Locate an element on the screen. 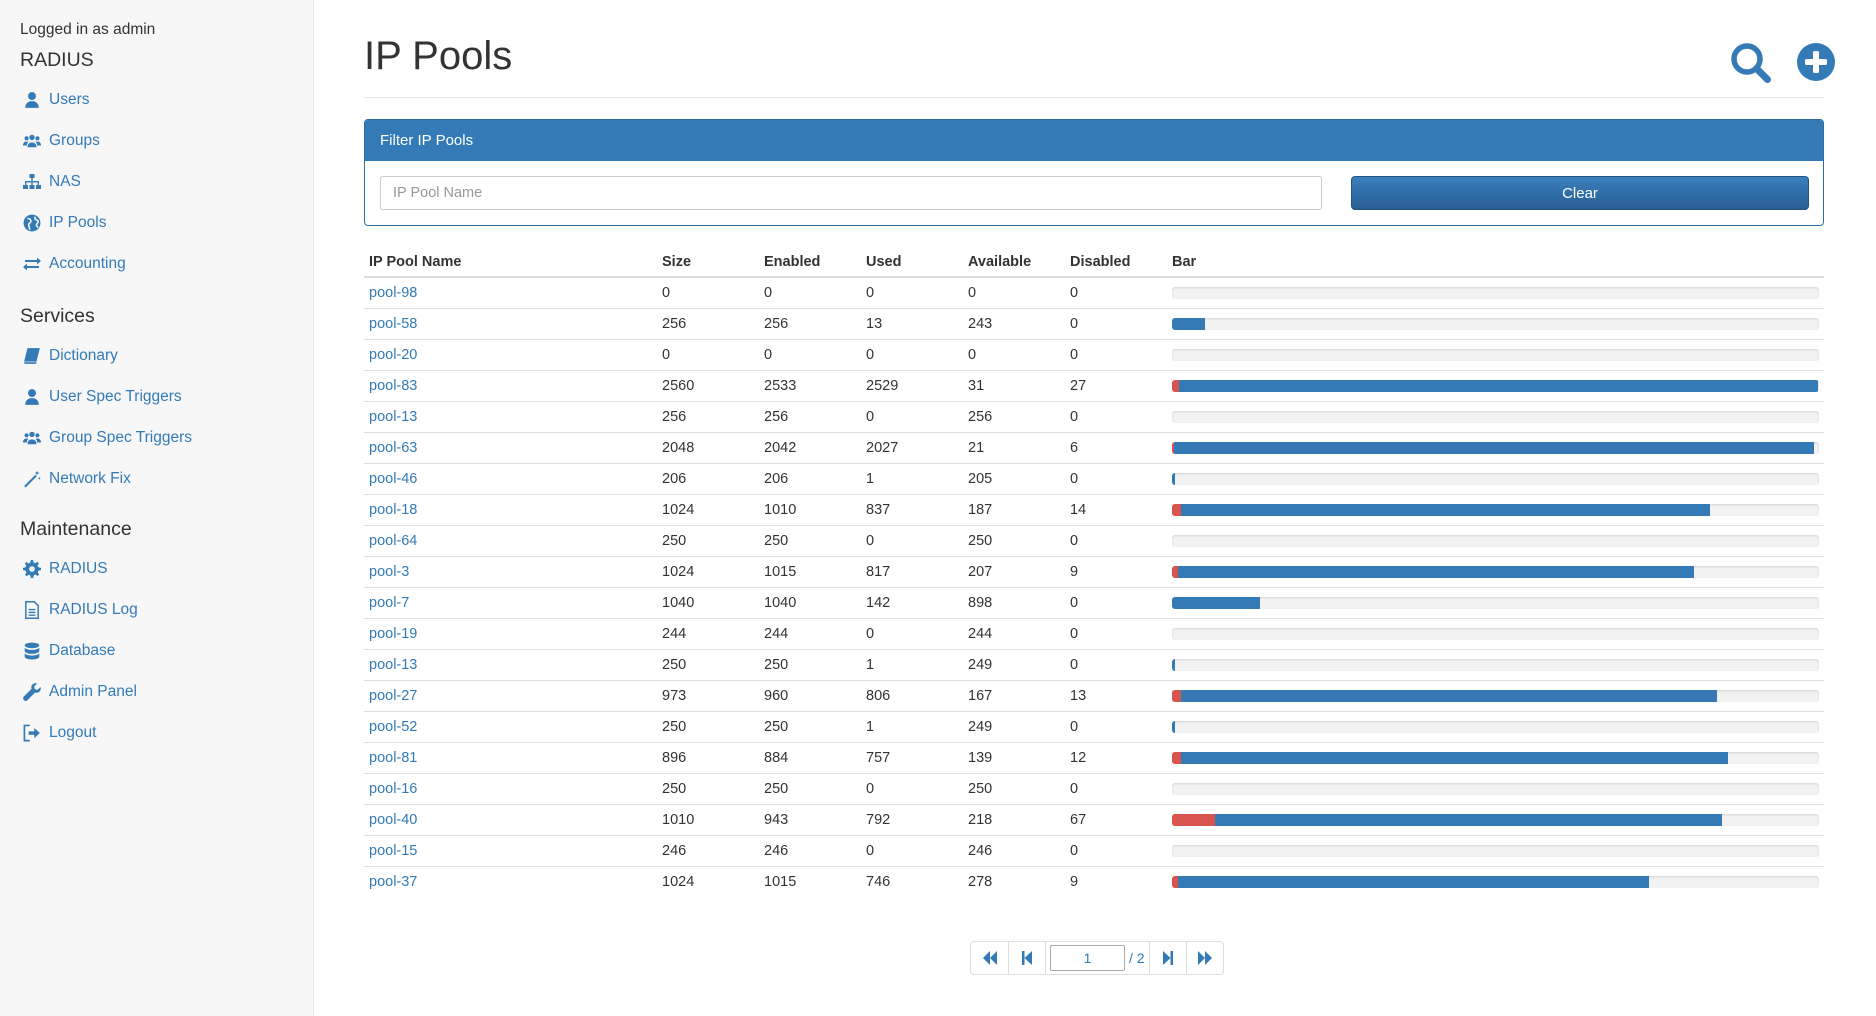 This screenshot has height=1016, width=1876. pool-link: pool-37 is located at coordinates (393, 882).